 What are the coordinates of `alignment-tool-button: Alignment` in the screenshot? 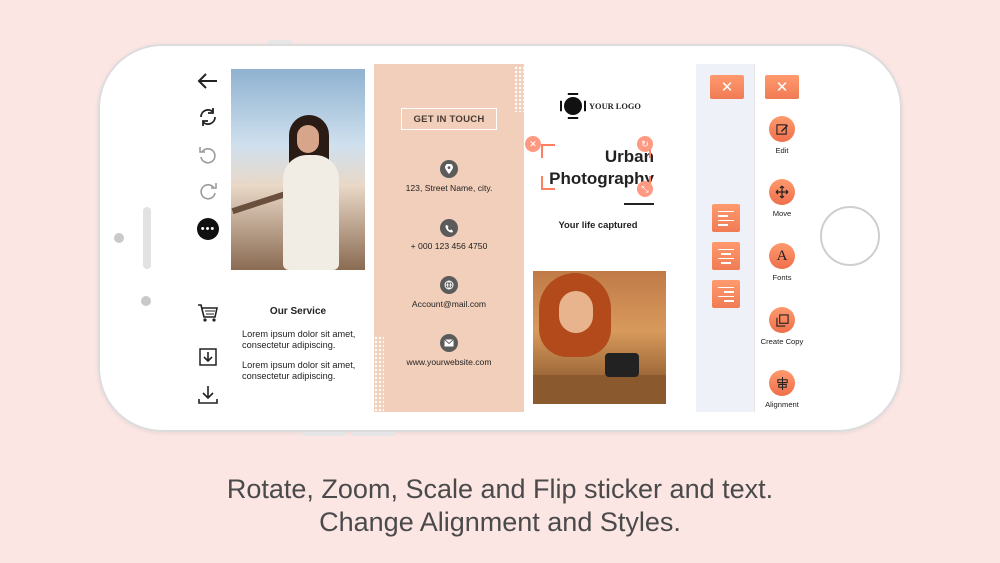 It's located at (781, 389).